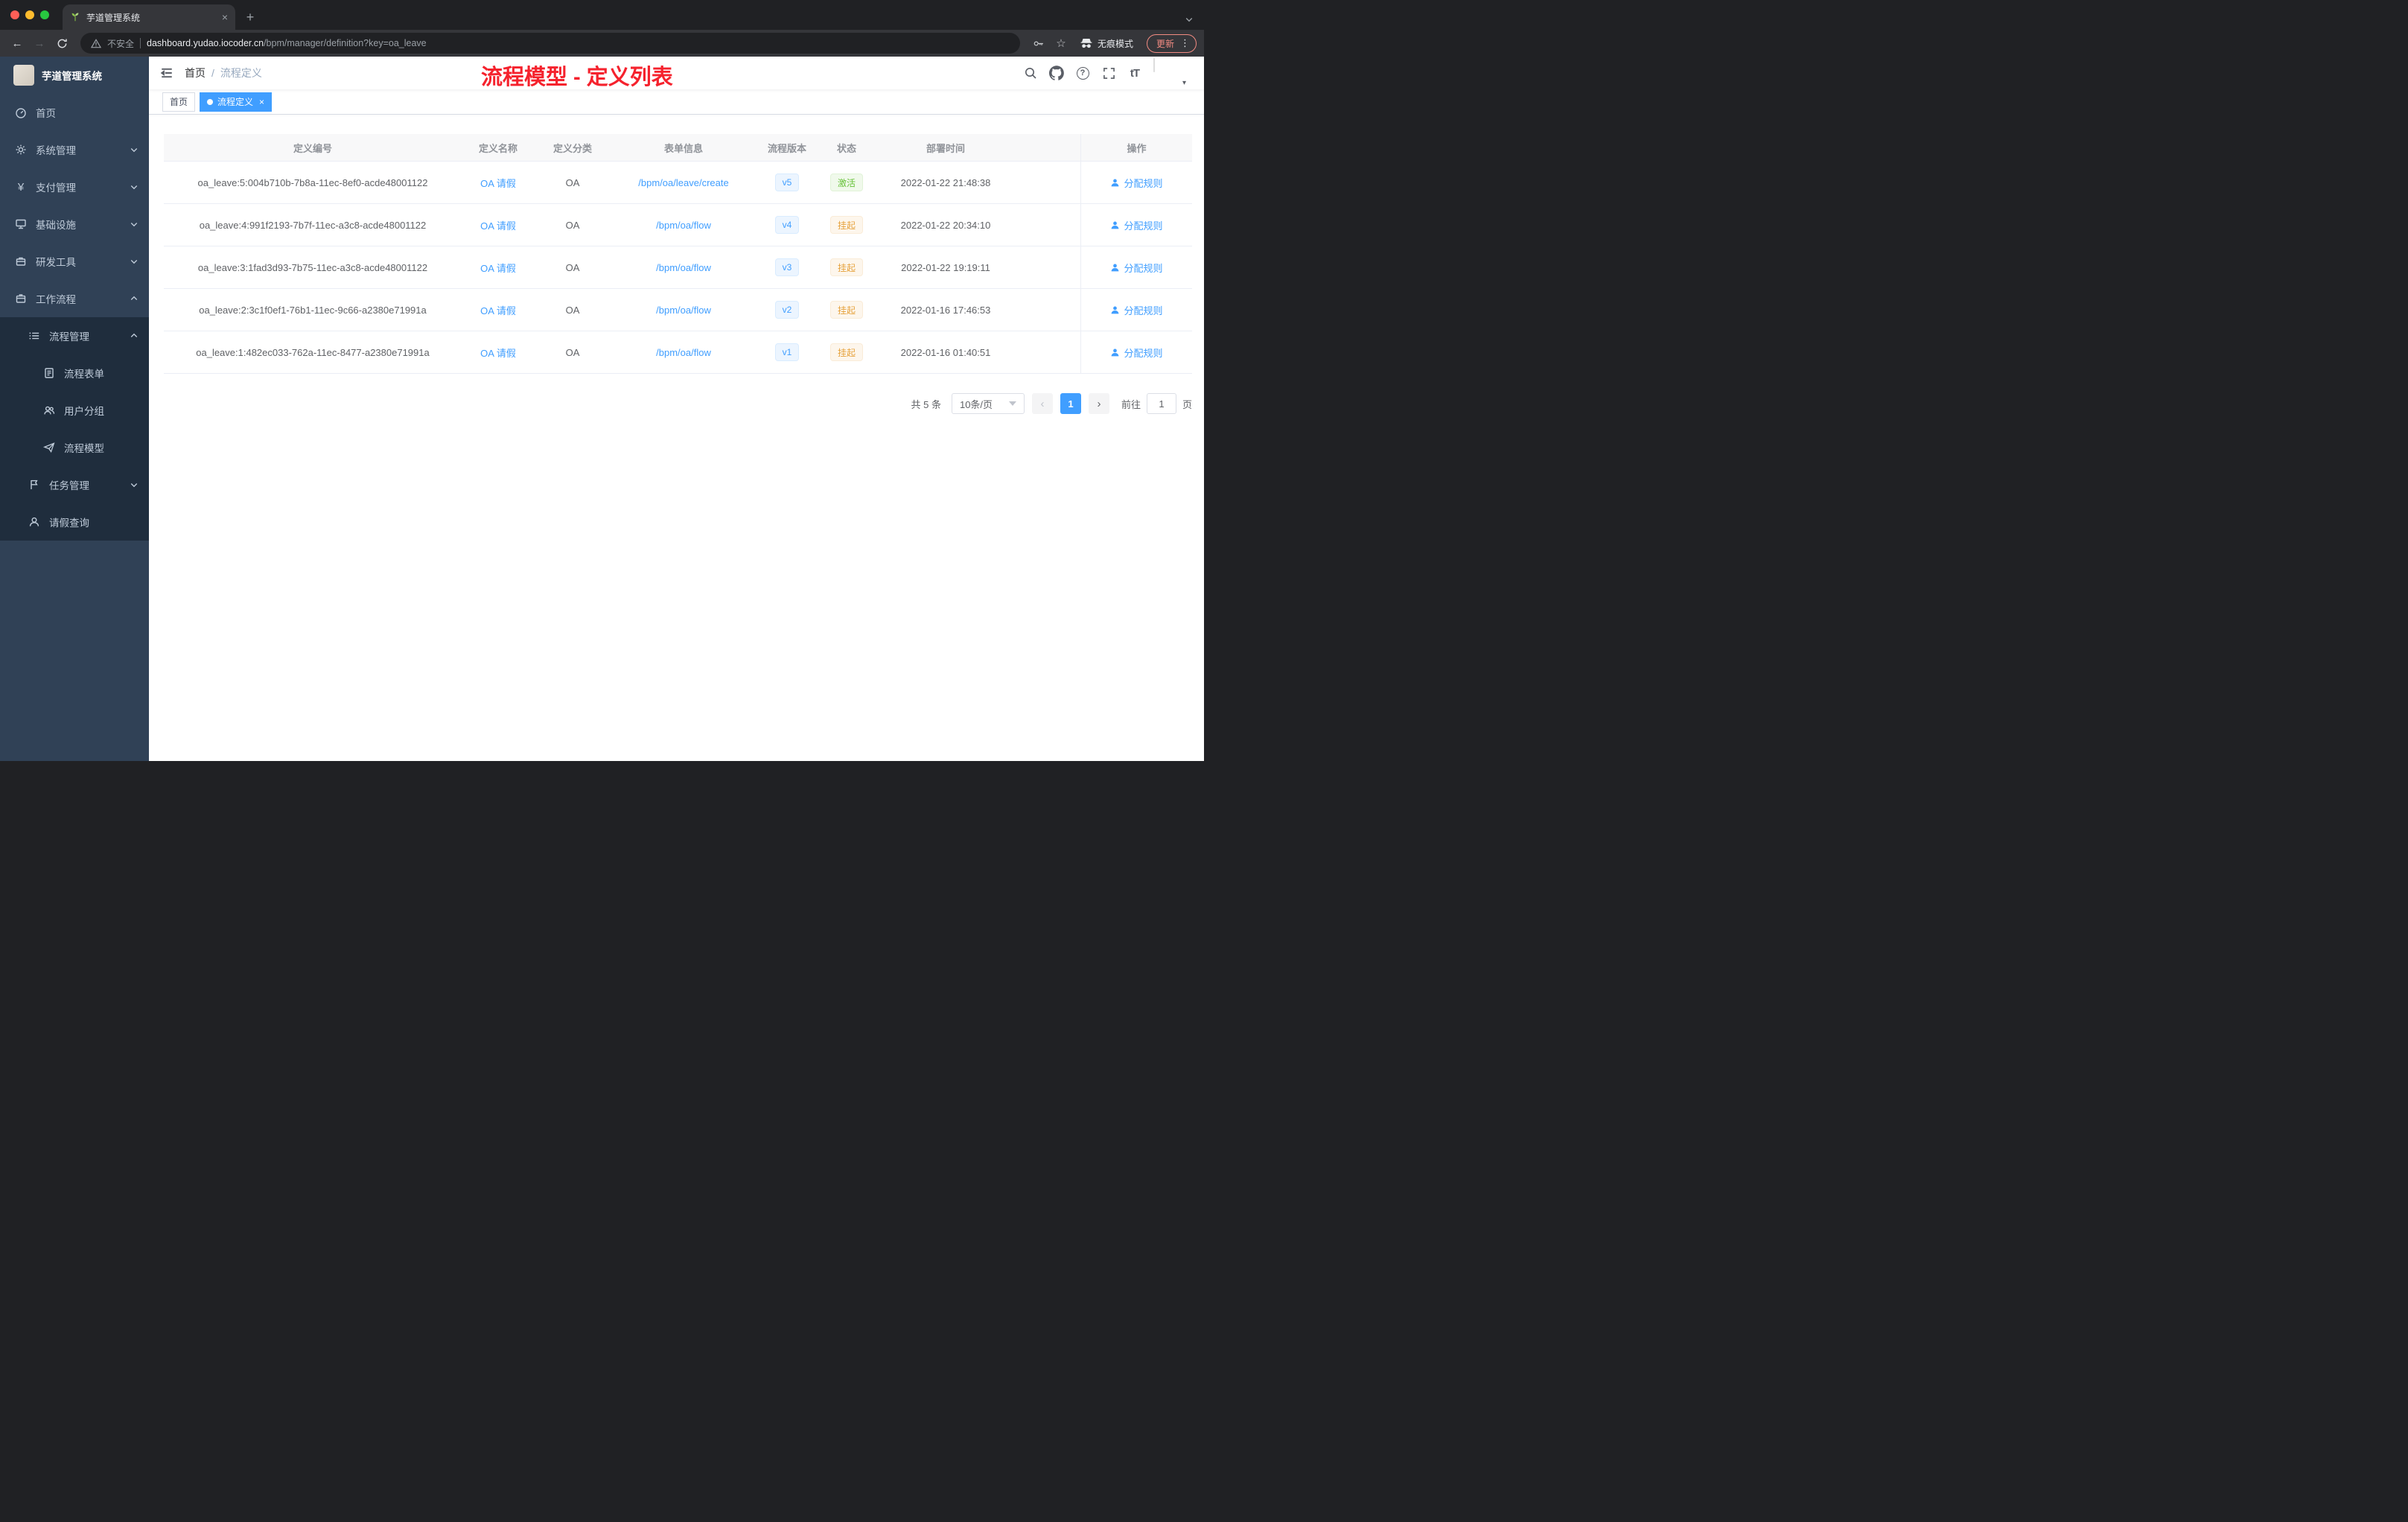  What do you see at coordinates (74, 75) in the screenshot?
I see `sidebar-logo: 芋道管理系统` at bounding box center [74, 75].